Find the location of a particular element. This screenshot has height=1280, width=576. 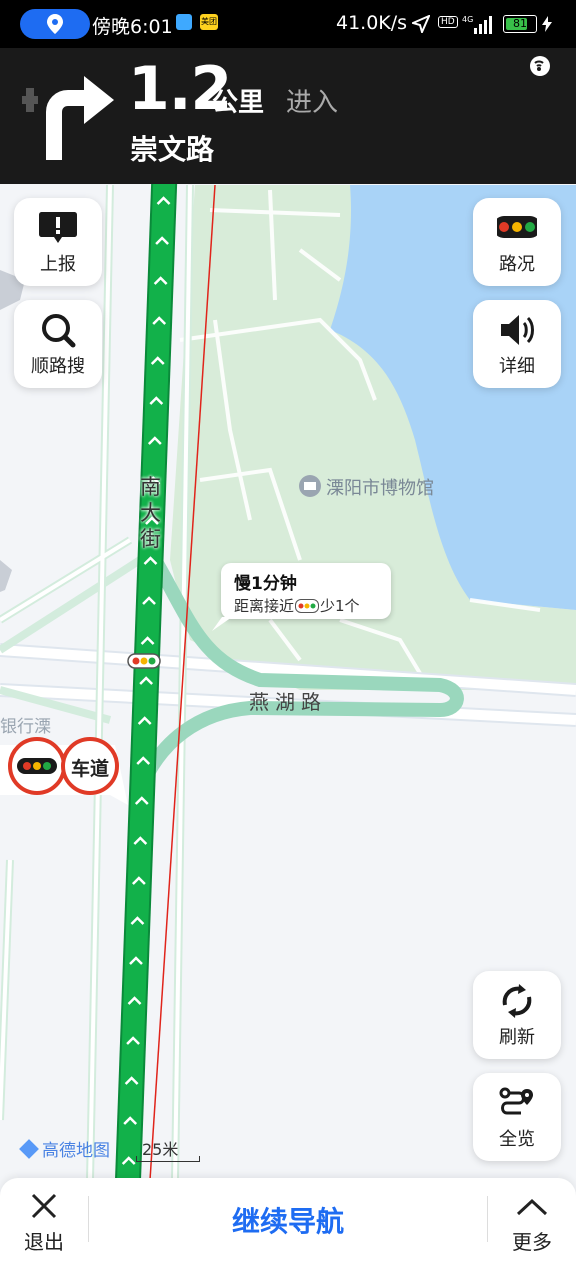

map-scale-bar is located at coordinates (168, 1159).